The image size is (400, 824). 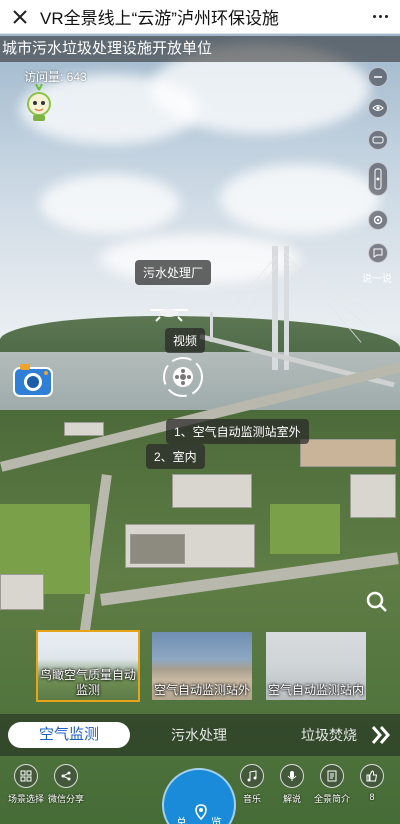 What do you see at coordinates (159, 18) in the screenshot?
I see `page-title: VR全景线上“云游”泸州环保设施` at bounding box center [159, 18].